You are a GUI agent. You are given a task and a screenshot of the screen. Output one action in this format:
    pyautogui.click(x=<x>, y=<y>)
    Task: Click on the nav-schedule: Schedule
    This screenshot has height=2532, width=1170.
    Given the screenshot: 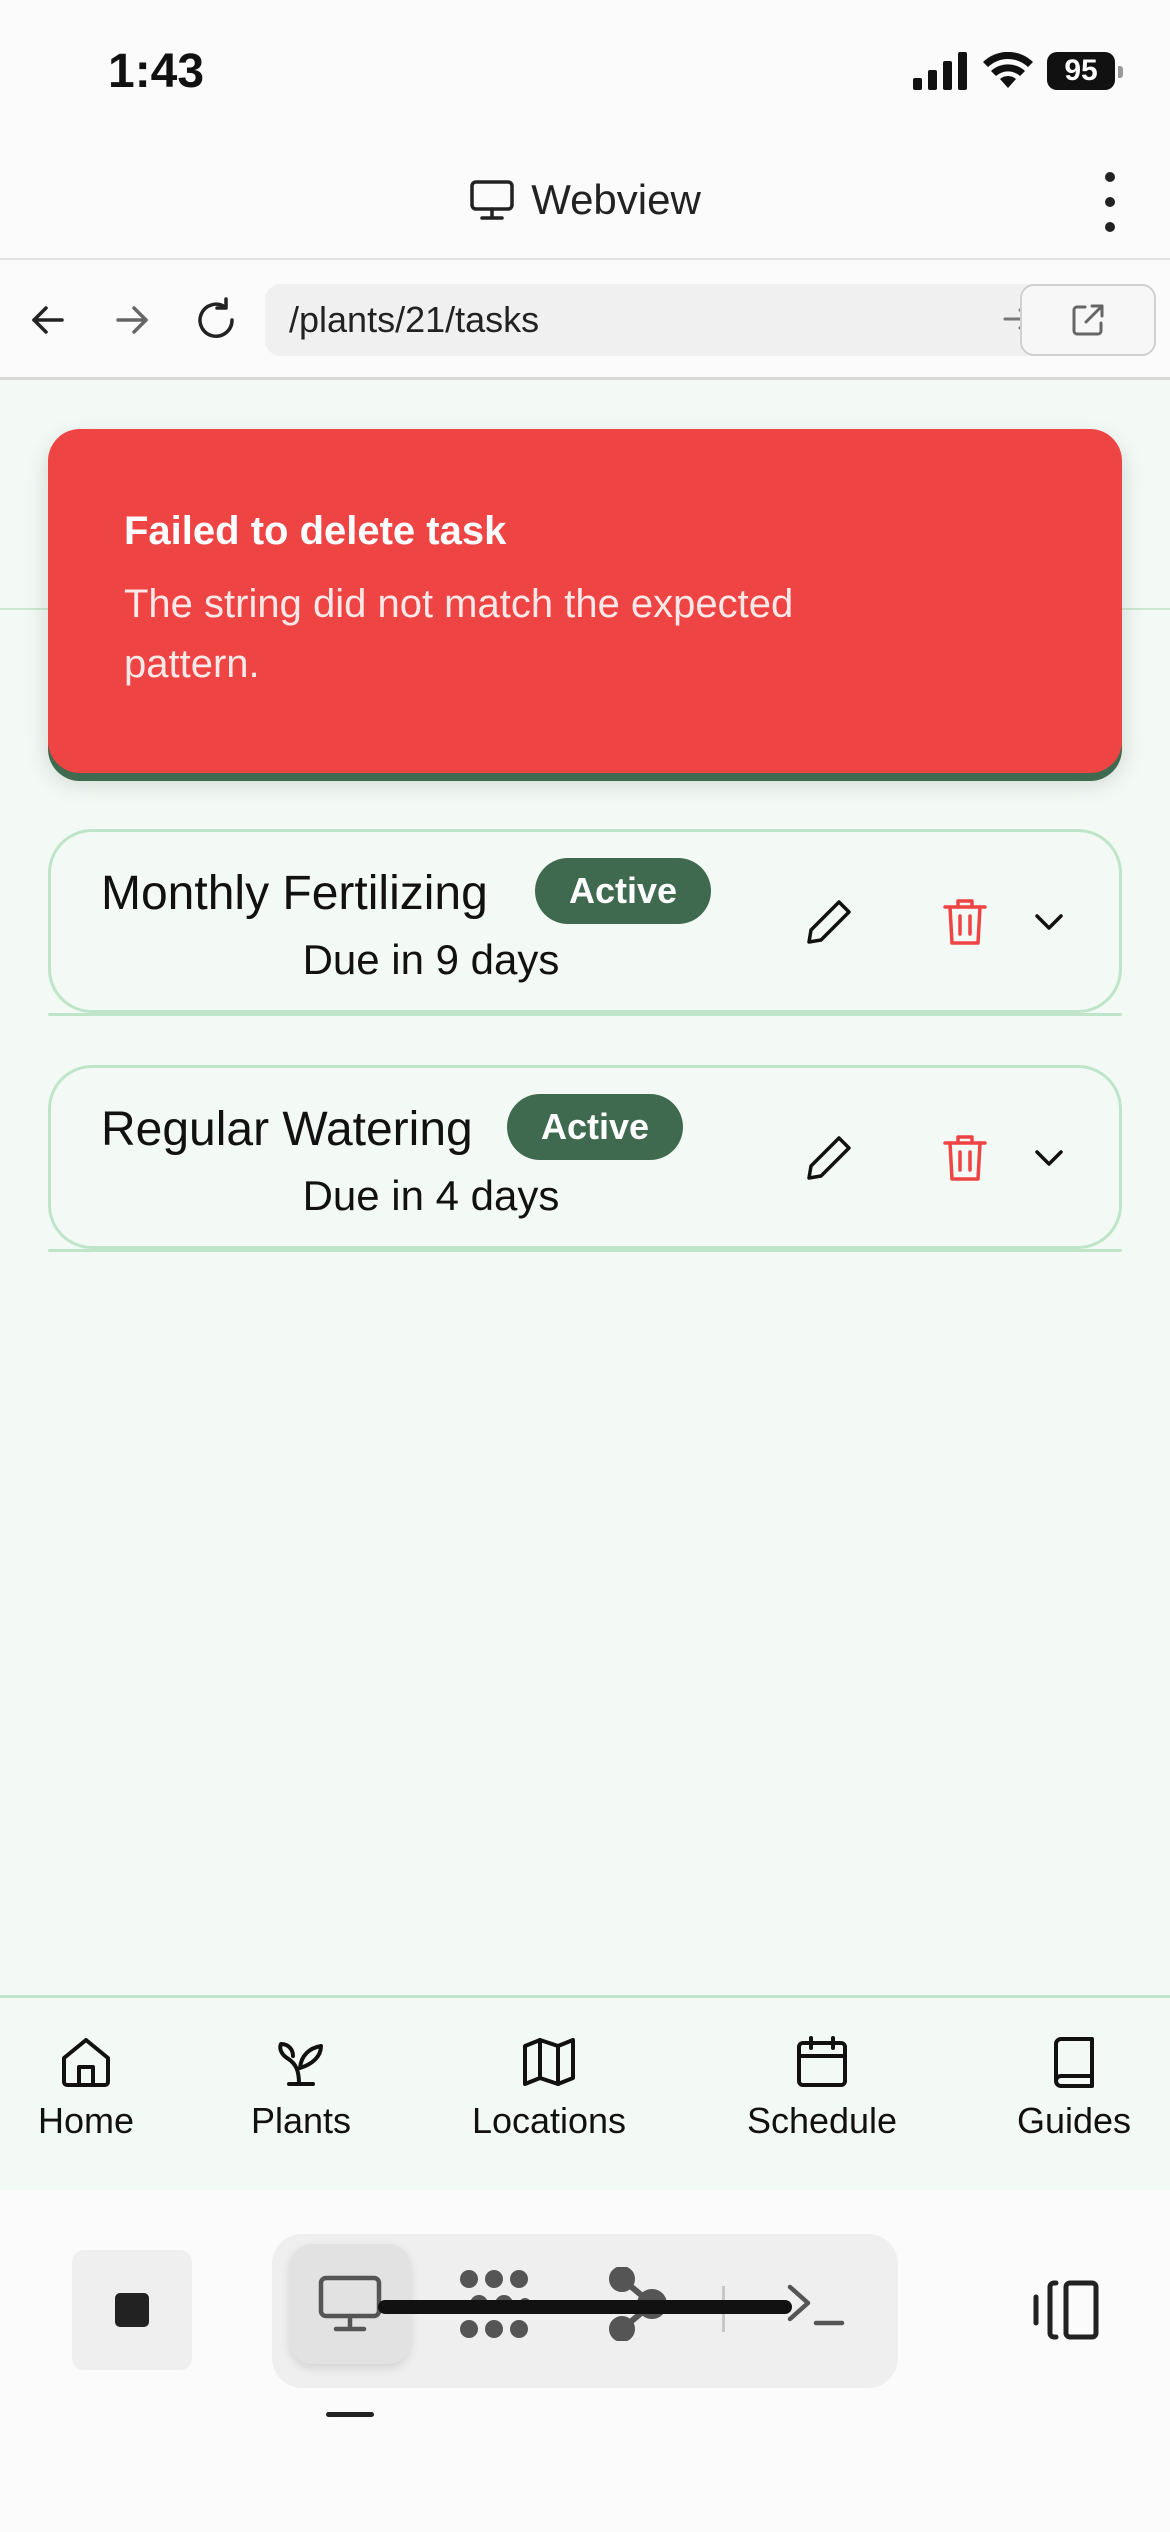 What is the action you would take?
    pyautogui.click(x=822, y=2088)
    